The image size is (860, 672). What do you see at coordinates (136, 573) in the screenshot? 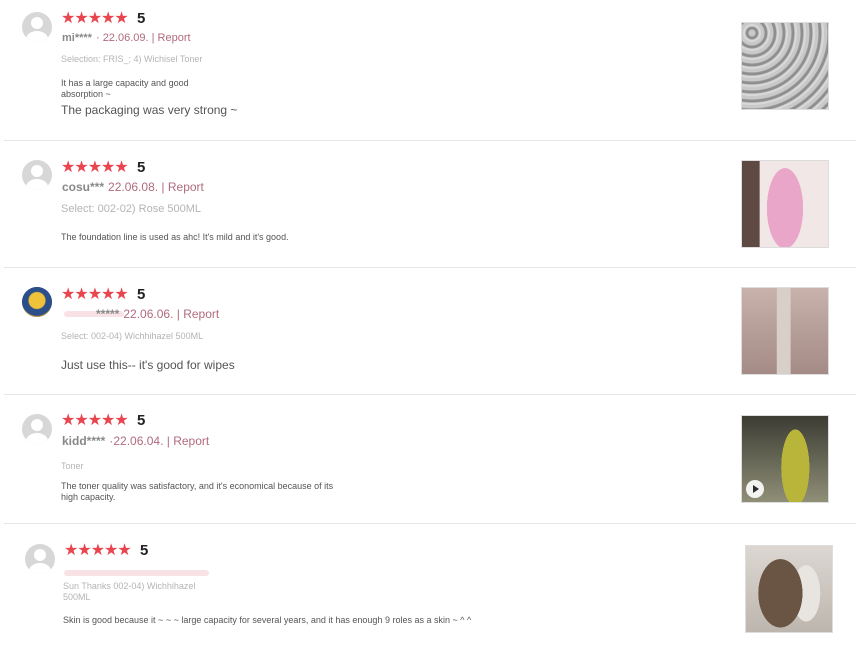
I see `masked-text` at bounding box center [136, 573].